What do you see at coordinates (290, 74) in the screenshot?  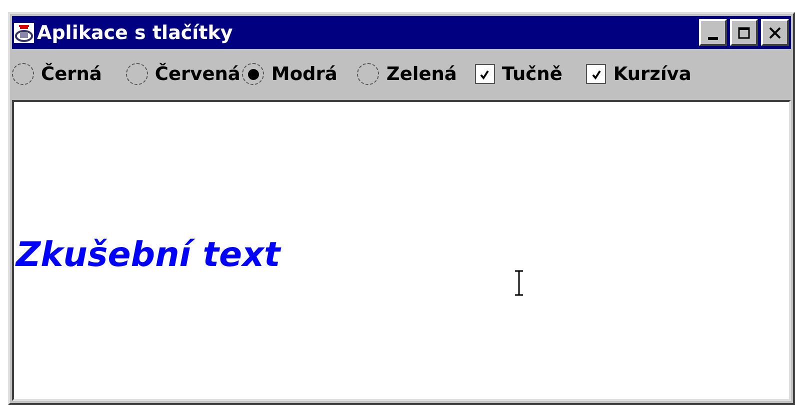 I see `radio-option: Modrá` at bounding box center [290, 74].